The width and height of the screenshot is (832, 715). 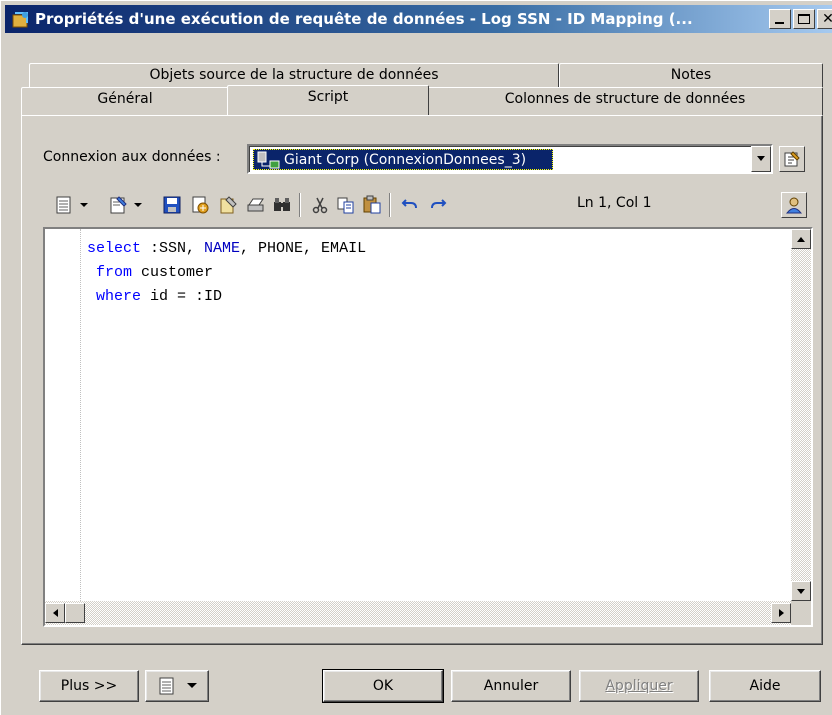 I want to click on save-icon, so click(x=172, y=205).